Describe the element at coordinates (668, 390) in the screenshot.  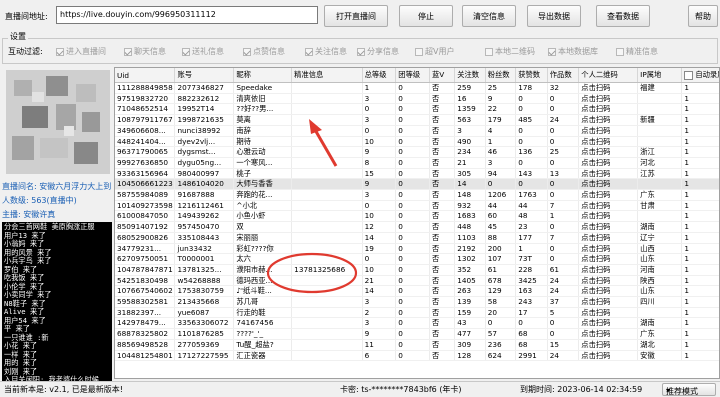
I see `chevron-down-icon: ▾` at that location.